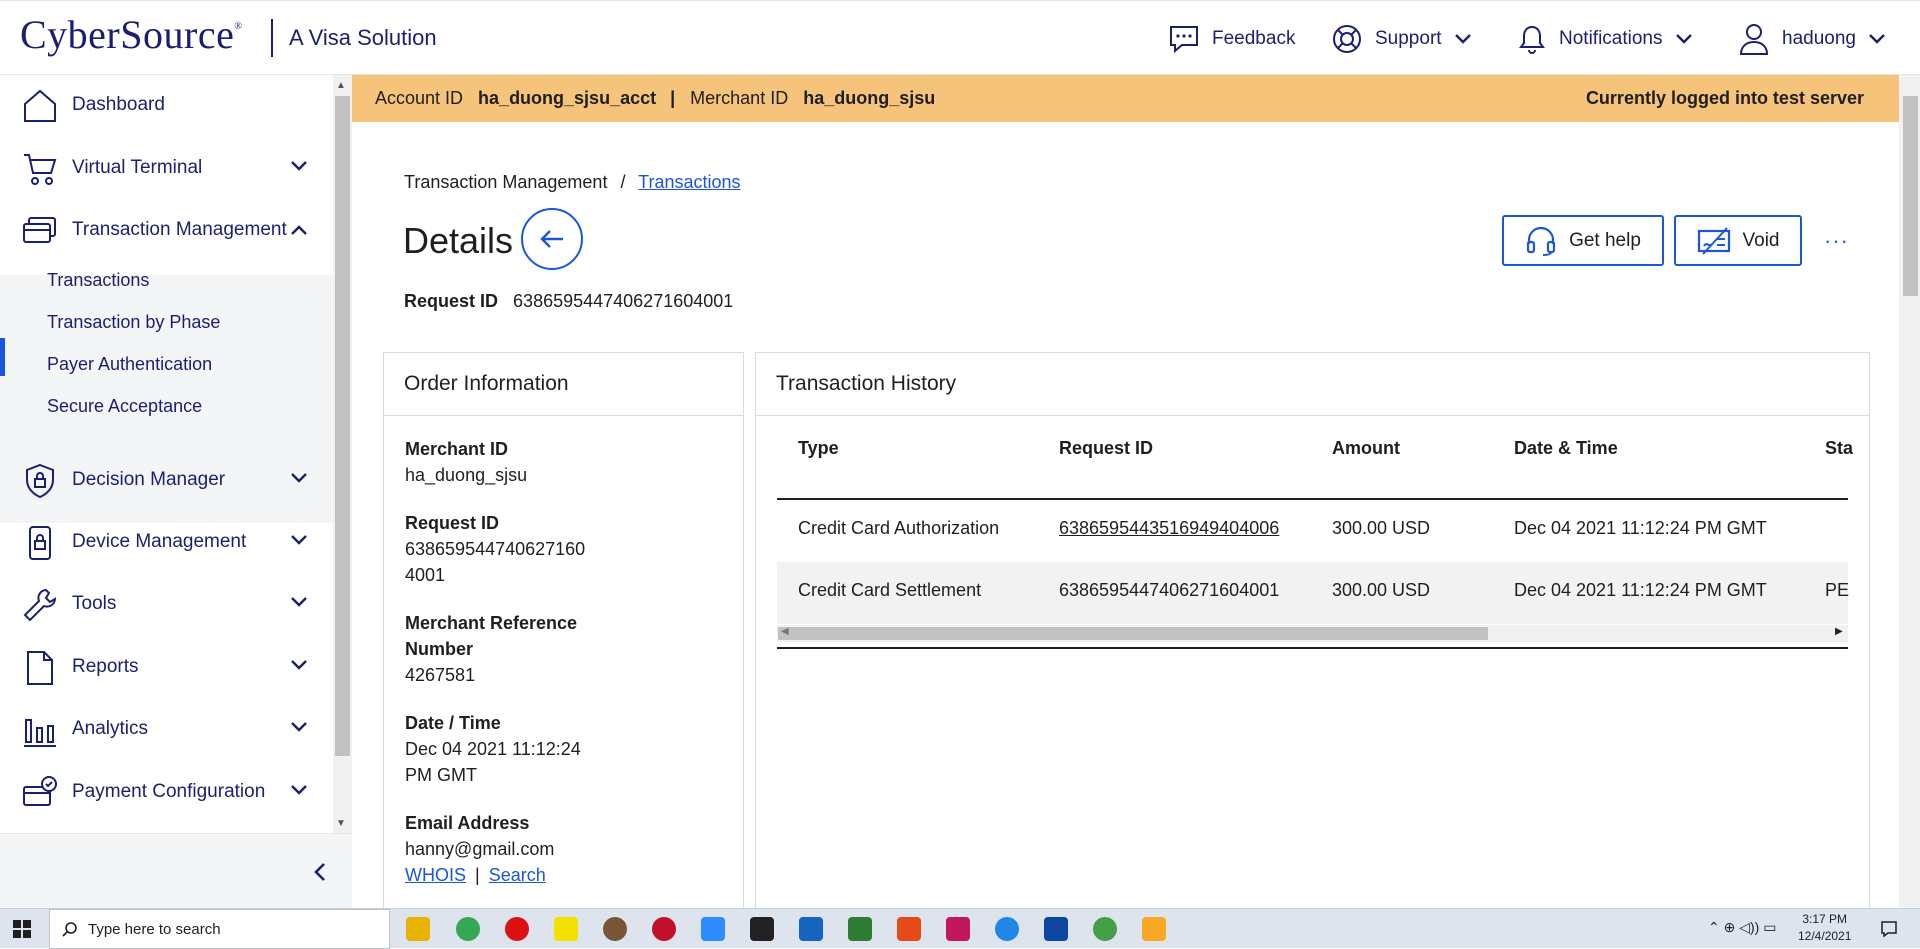 The width and height of the screenshot is (1920, 949). What do you see at coordinates (517, 929) in the screenshot?
I see `power-app-icon` at bounding box center [517, 929].